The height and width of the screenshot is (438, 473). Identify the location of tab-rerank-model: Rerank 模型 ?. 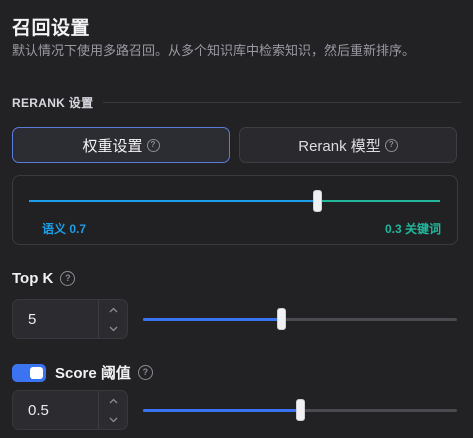
(348, 145).